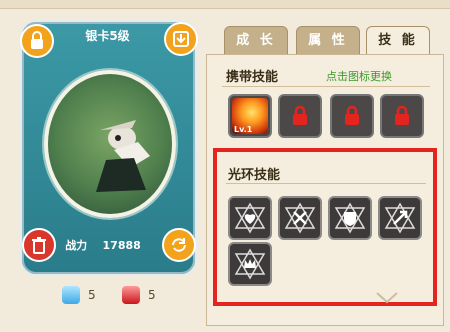 Image resolution: width=450 pixels, height=332 pixels. I want to click on shield-star-icon, so click(350, 218).